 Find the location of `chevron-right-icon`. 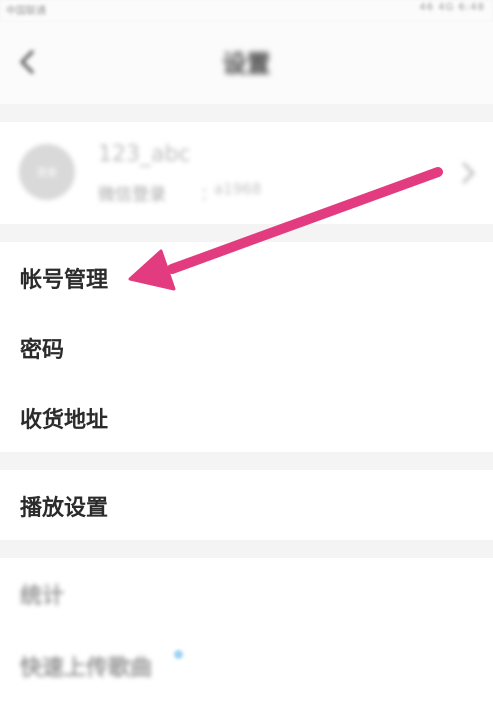

chevron-right-icon is located at coordinates (468, 173).